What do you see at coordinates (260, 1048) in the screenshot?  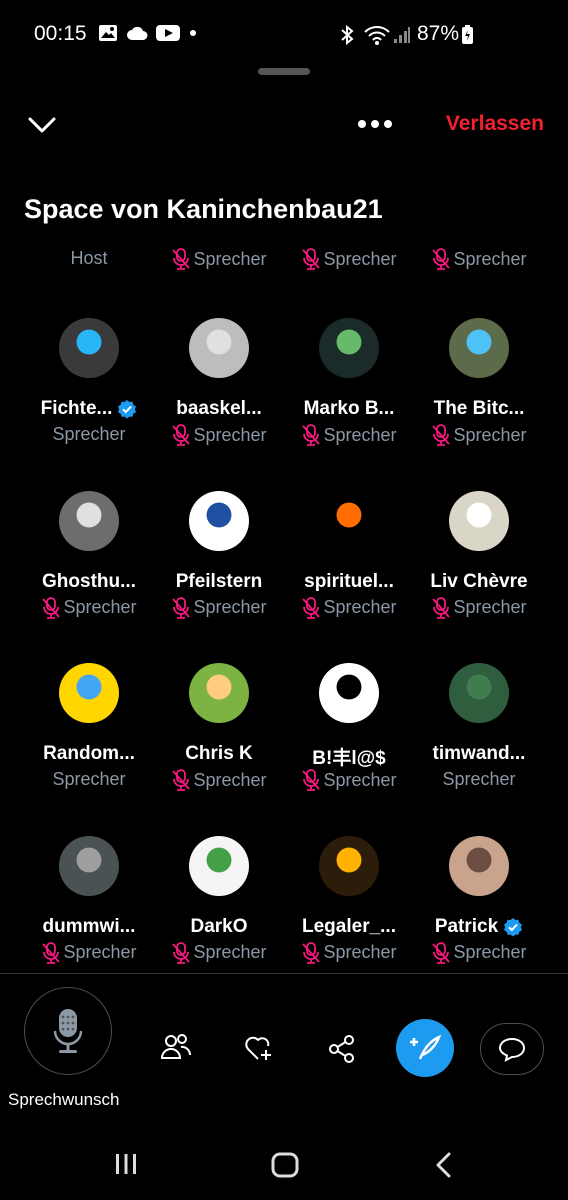 I see `heart-plus-icon` at bounding box center [260, 1048].